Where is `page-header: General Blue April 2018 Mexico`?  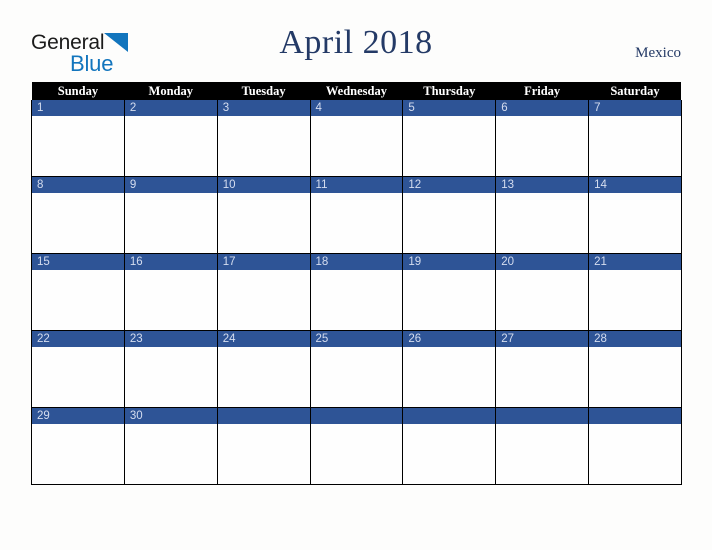 page-header: General Blue April 2018 Mexico is located at coordinates (356, 40).